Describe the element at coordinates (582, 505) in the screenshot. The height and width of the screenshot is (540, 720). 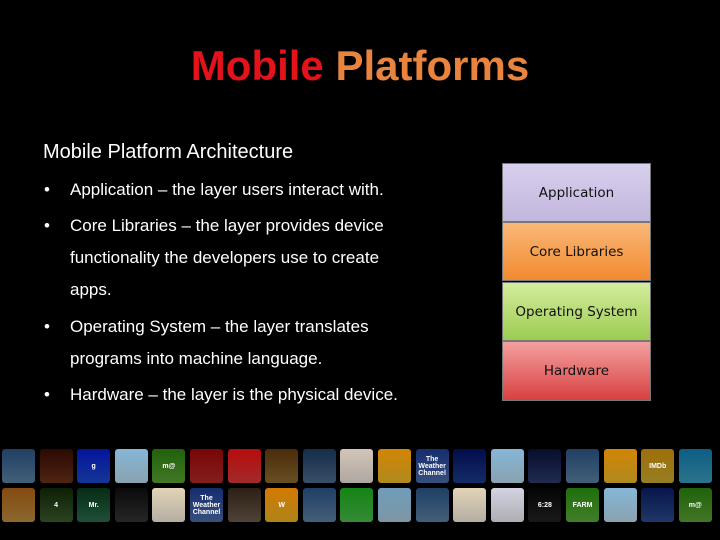
I see `app-icon: FARM` at that location.